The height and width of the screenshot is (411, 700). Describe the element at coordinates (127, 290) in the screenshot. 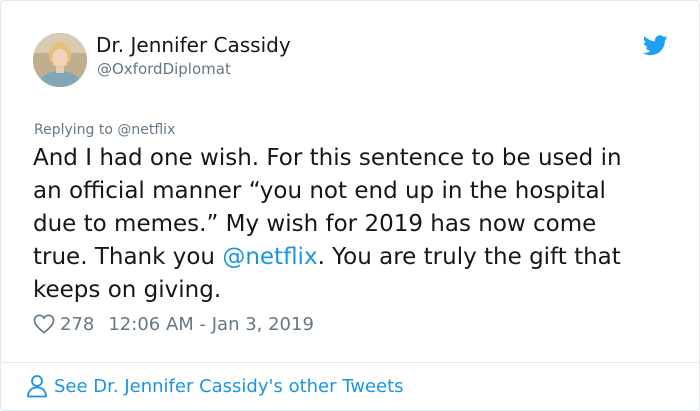

I see `tweet-line: keeps on giving.` at that location.